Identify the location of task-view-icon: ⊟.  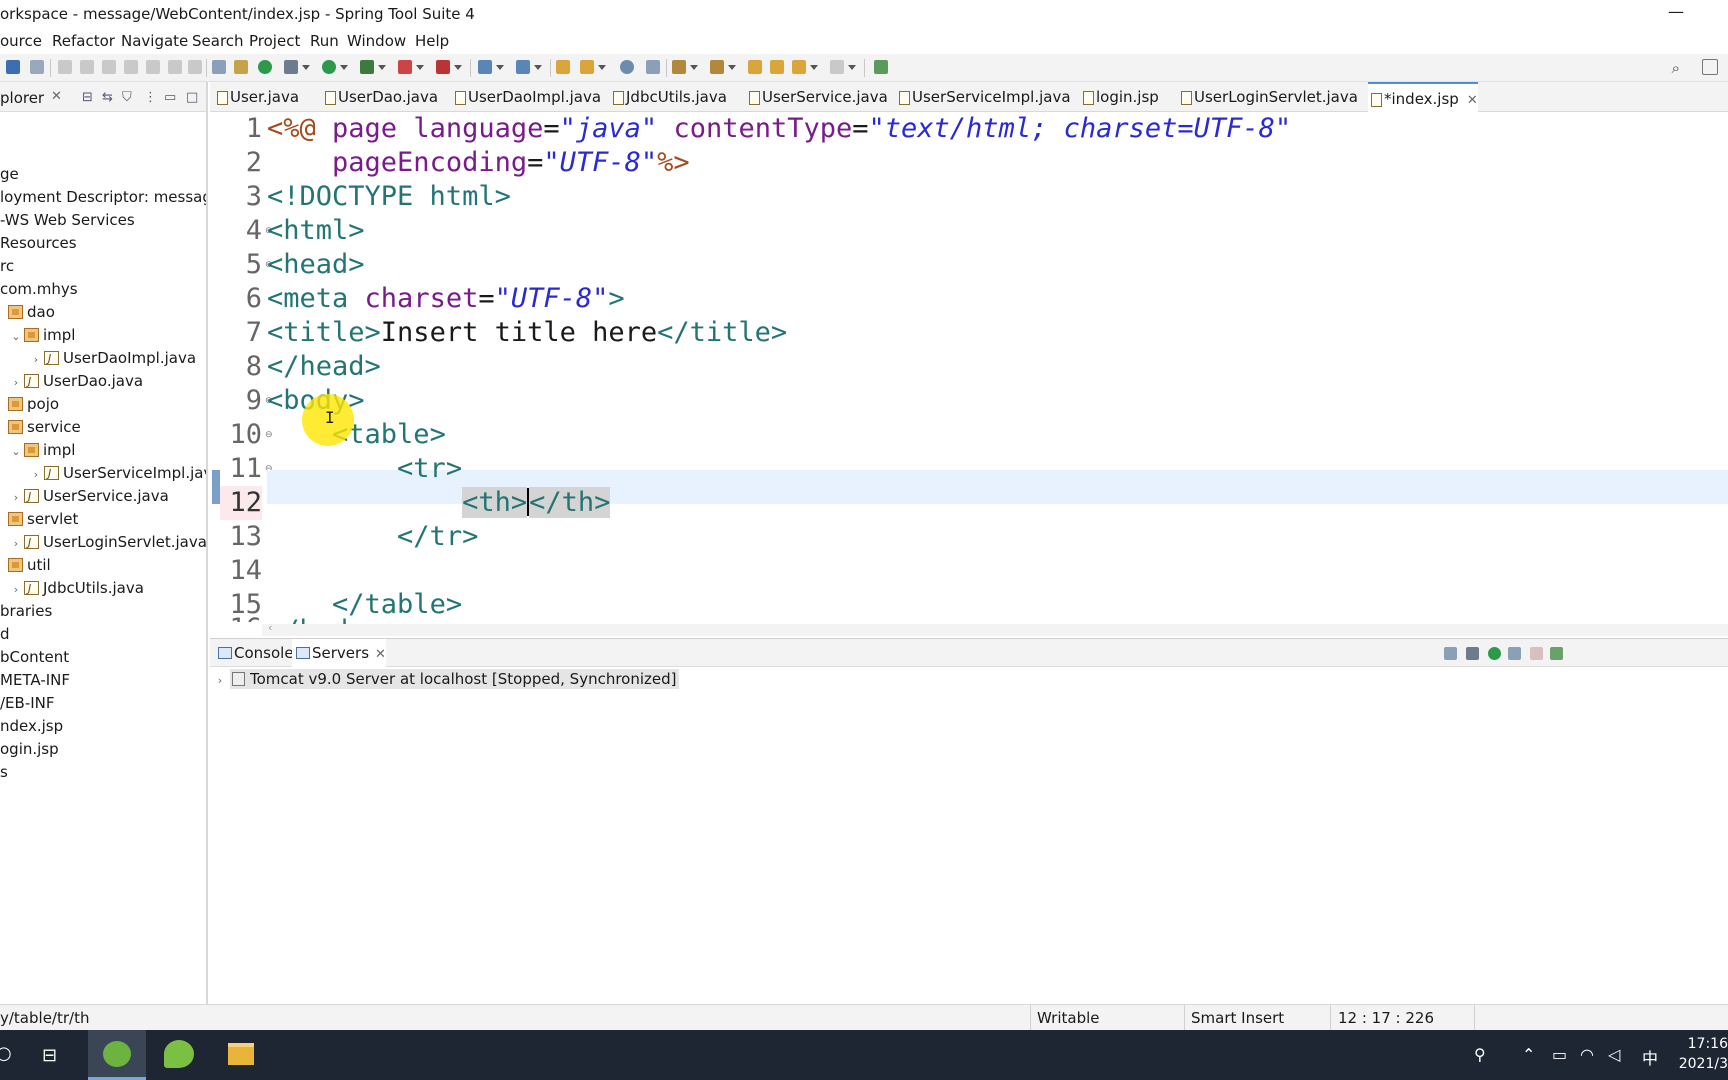
(49, 1055).